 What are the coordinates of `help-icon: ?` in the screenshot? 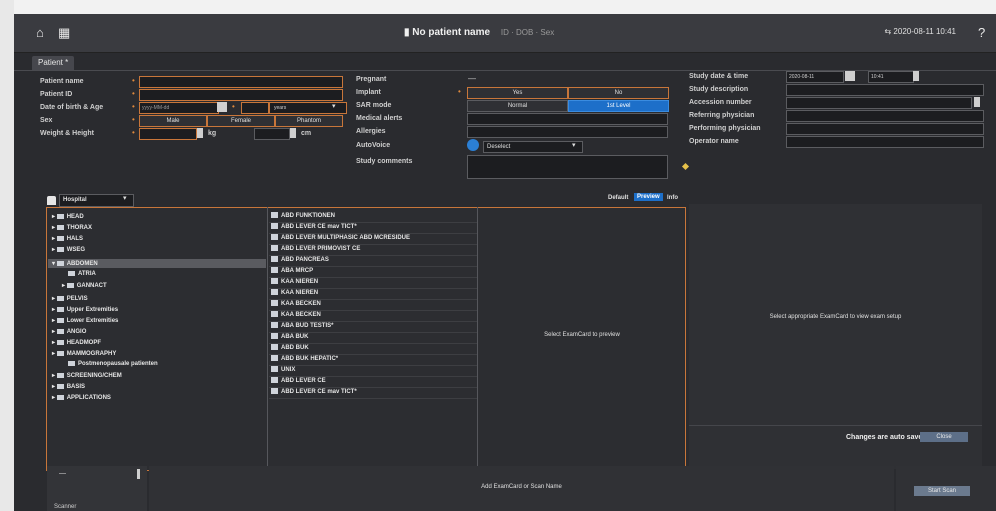 It's located at (985, 33).